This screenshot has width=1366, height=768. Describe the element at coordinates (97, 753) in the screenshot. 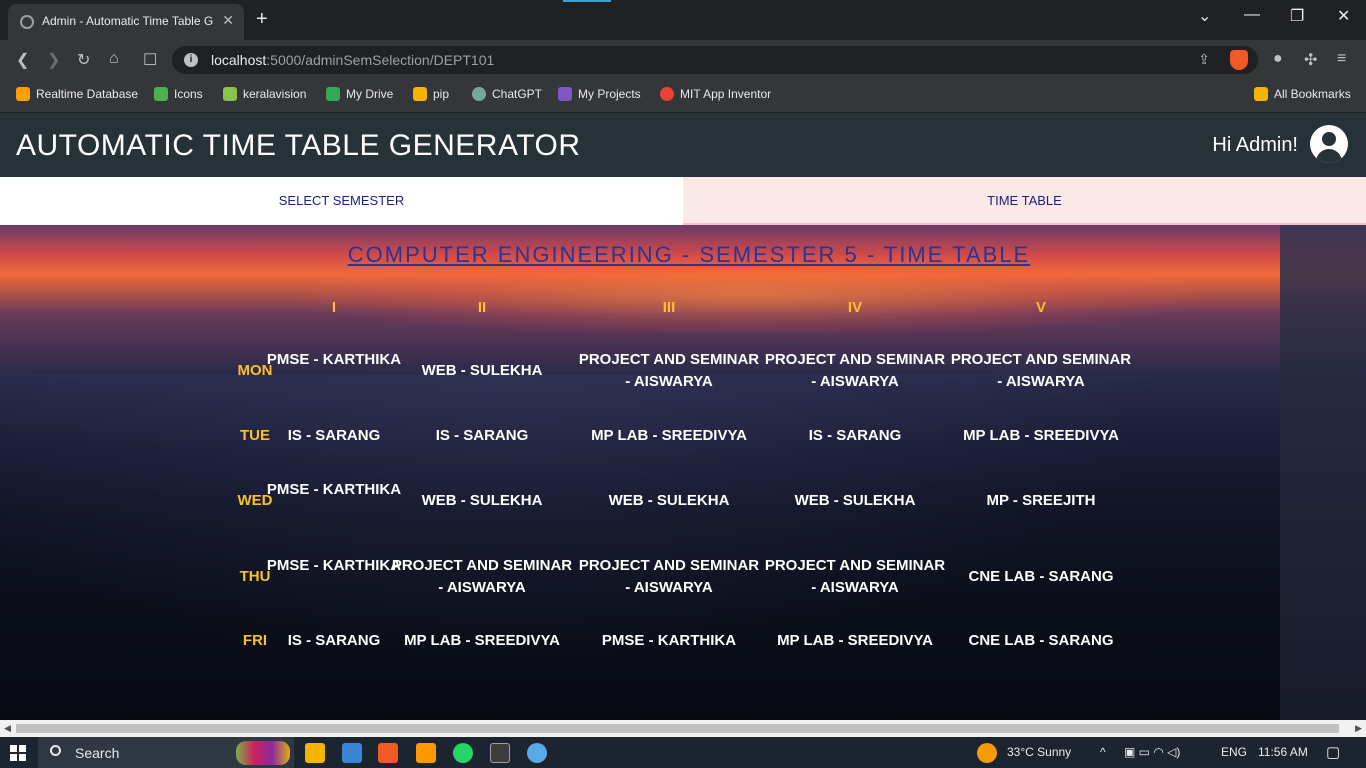

I see `search-label: Search` at that location.